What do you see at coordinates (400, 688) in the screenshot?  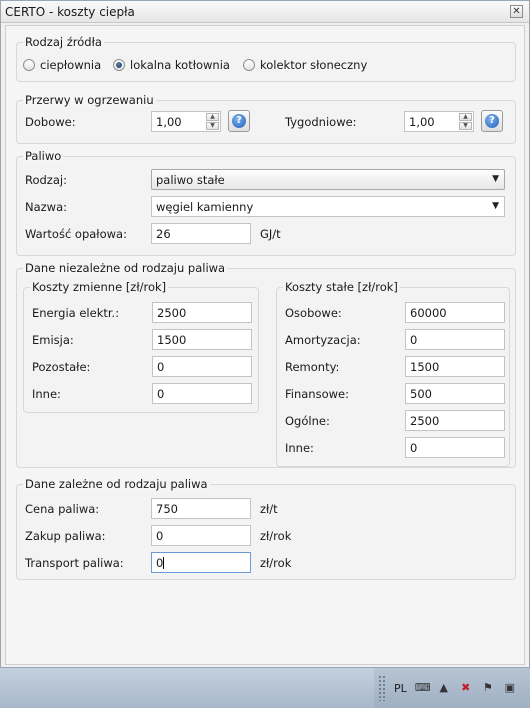 I see `language-indicator: PL` at bounding box center [400, 688].